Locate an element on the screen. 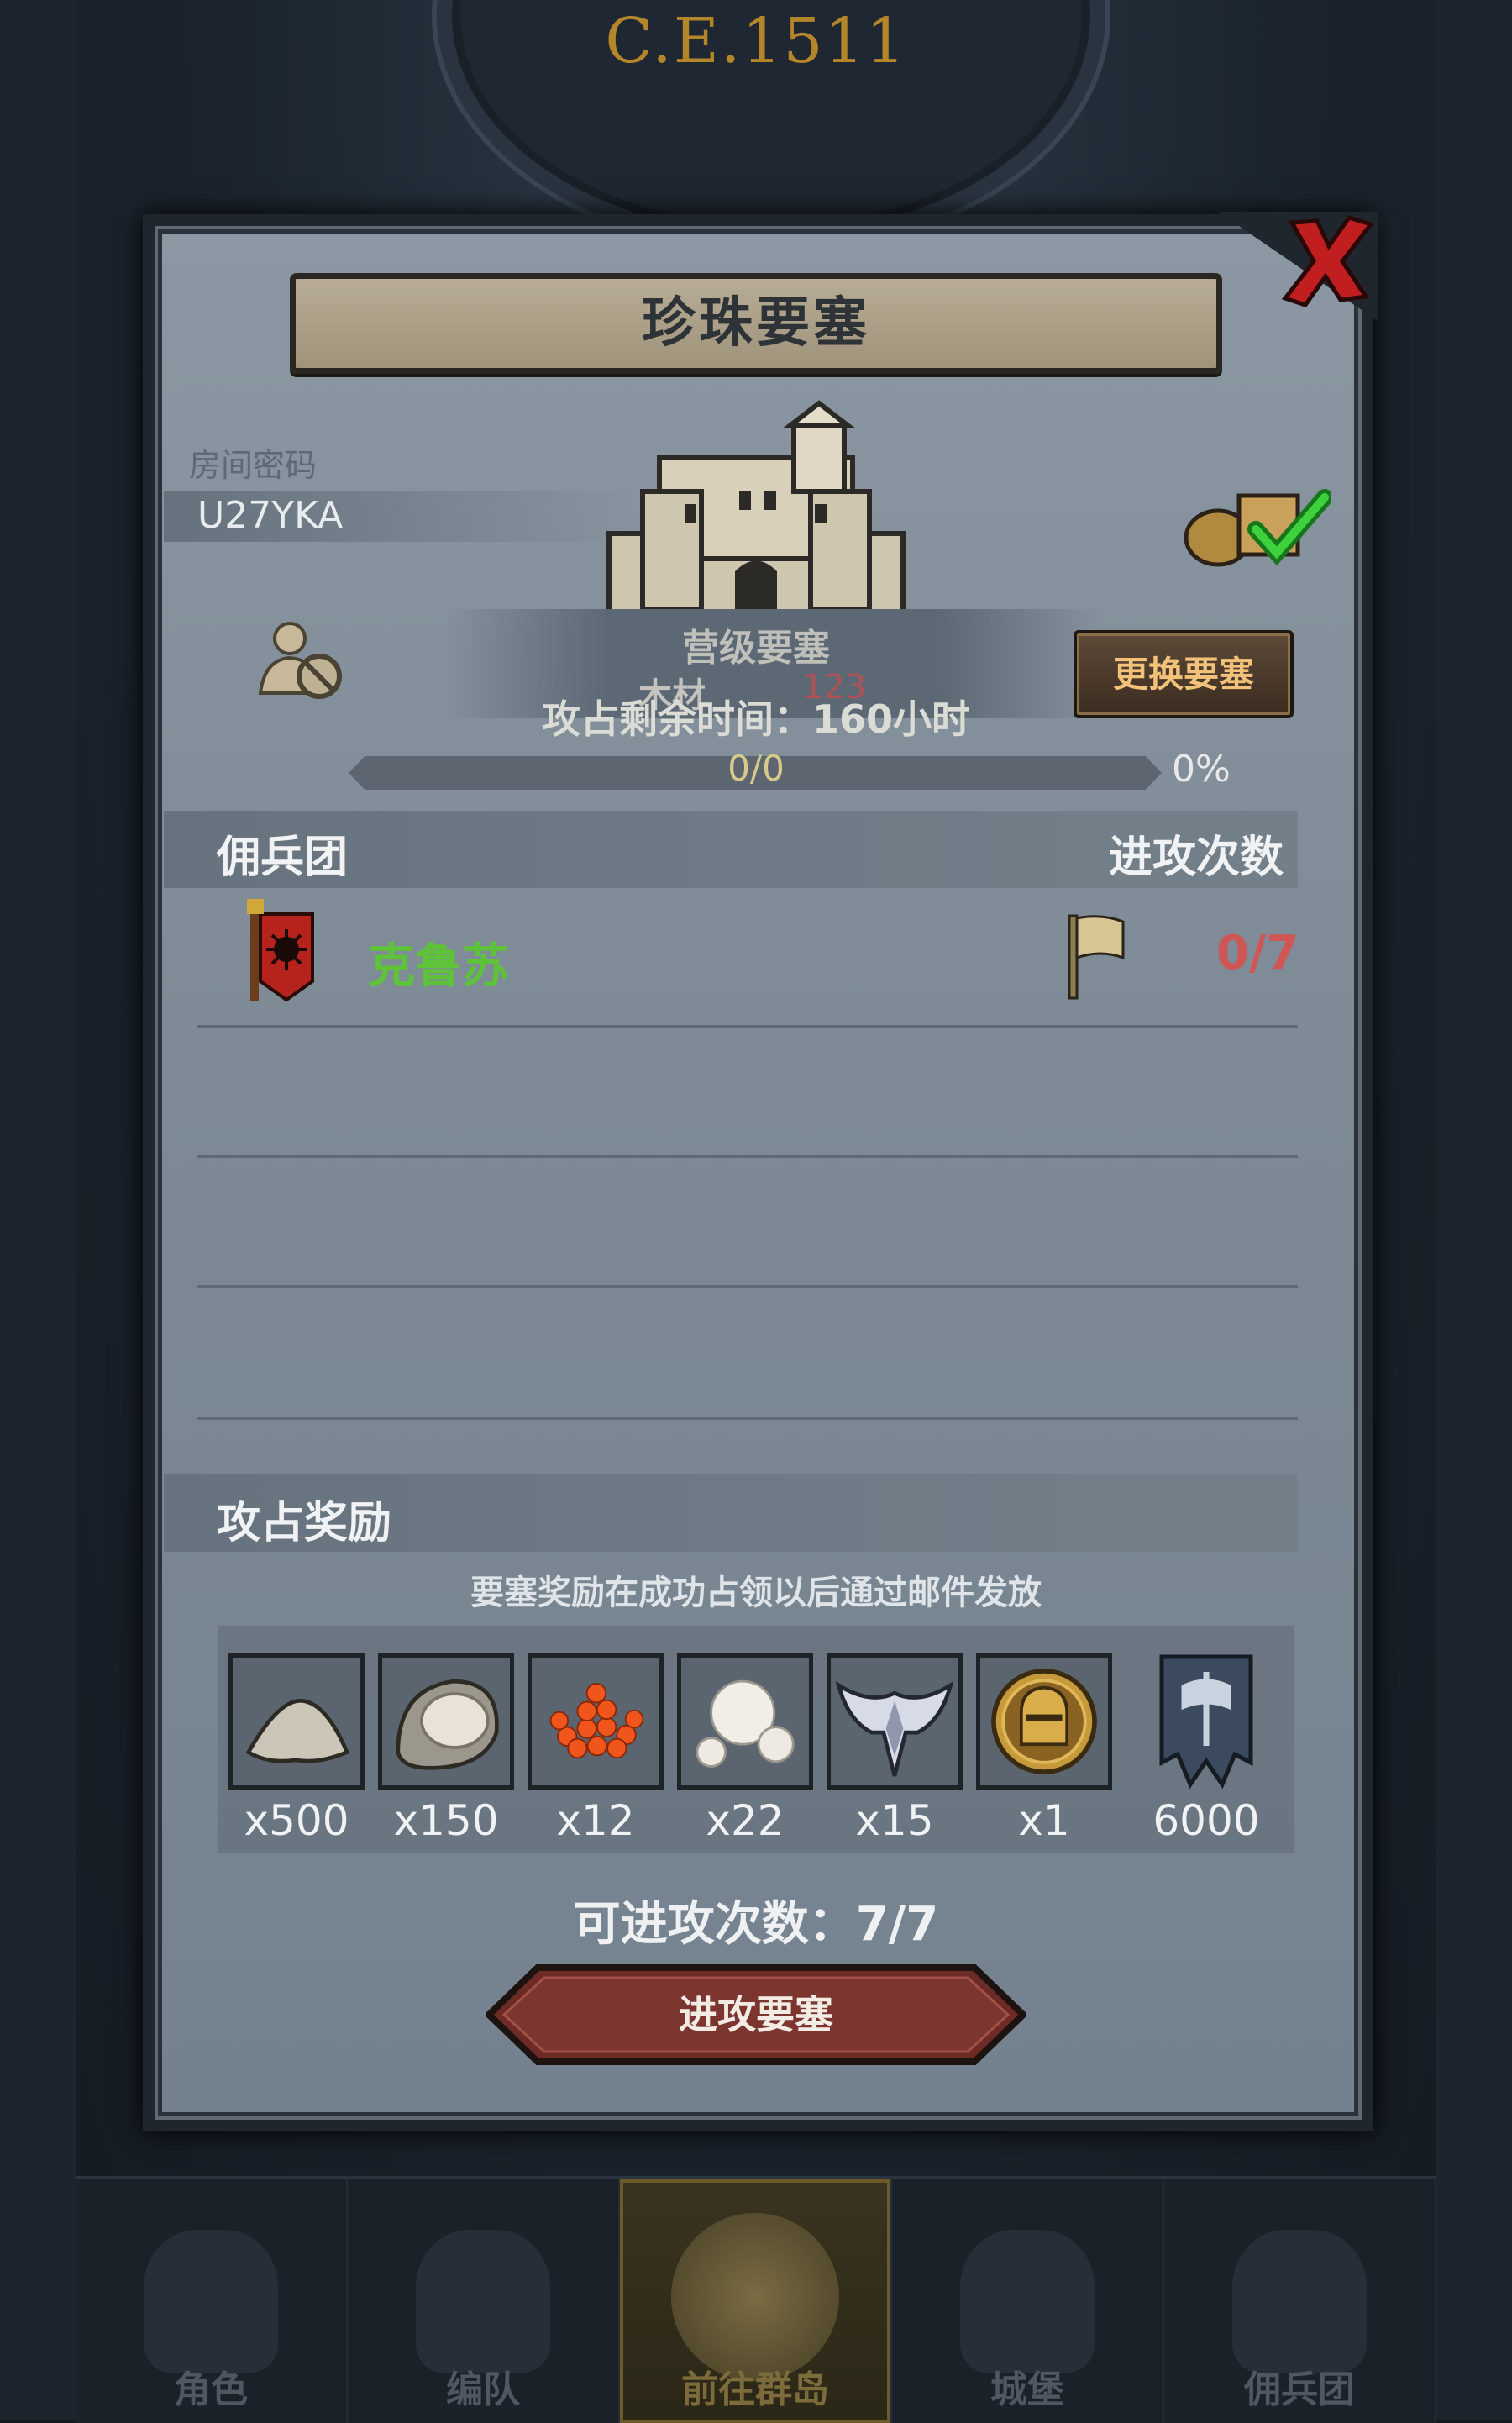 This screenshot has height=2423, width=1512. nav-label: 编队 is located at coordinates (483, 2389).